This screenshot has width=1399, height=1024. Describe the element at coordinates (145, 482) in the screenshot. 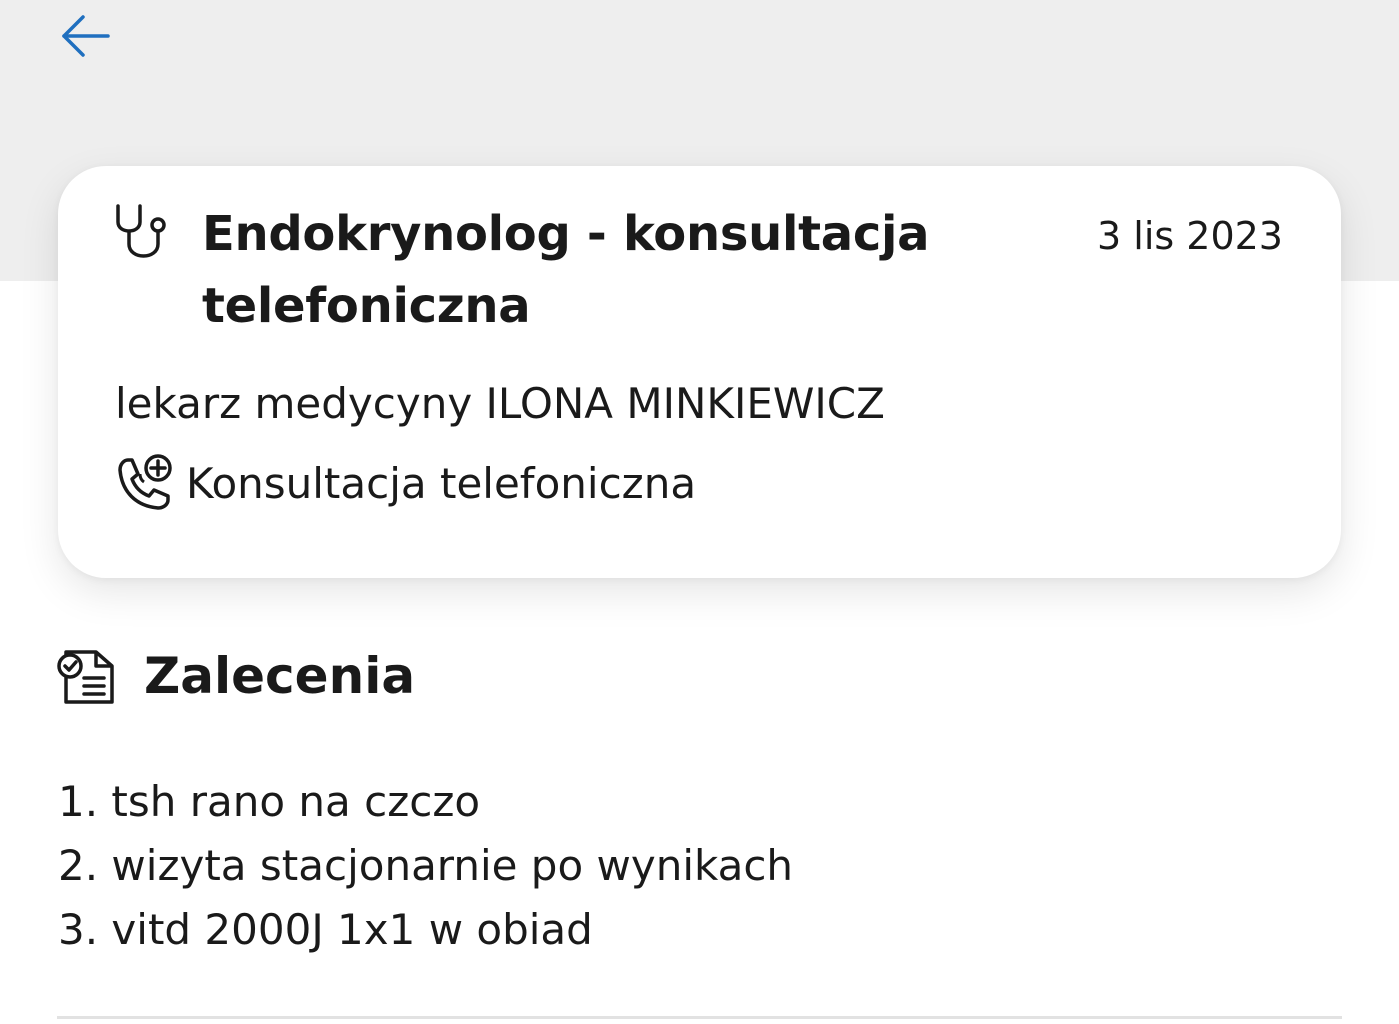

I see `phone-plus-icon` at that location.